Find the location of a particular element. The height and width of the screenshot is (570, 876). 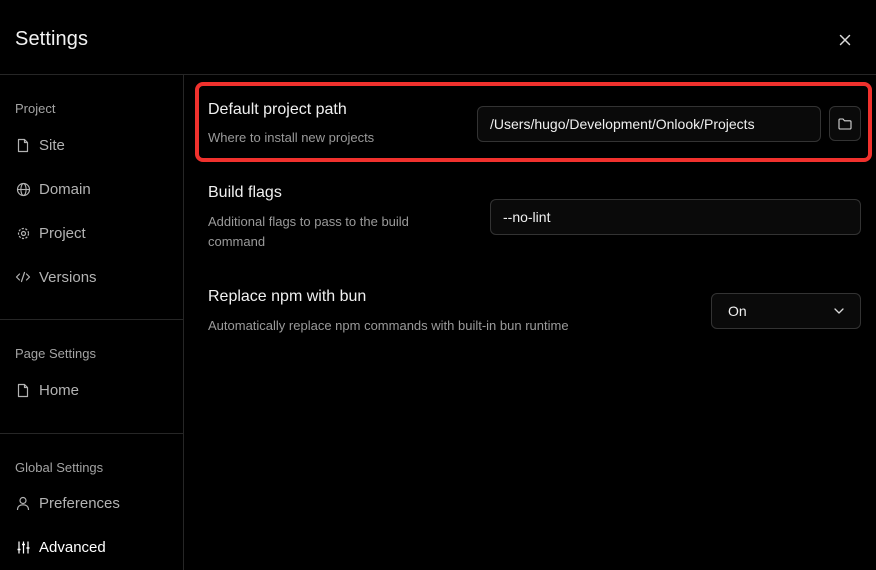

user-icon is located at coordinates (23, 503).